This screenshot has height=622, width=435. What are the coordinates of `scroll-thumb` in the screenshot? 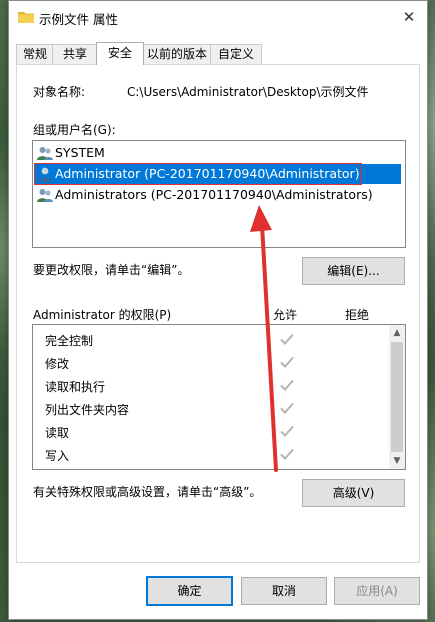 It's located at (397, 397).